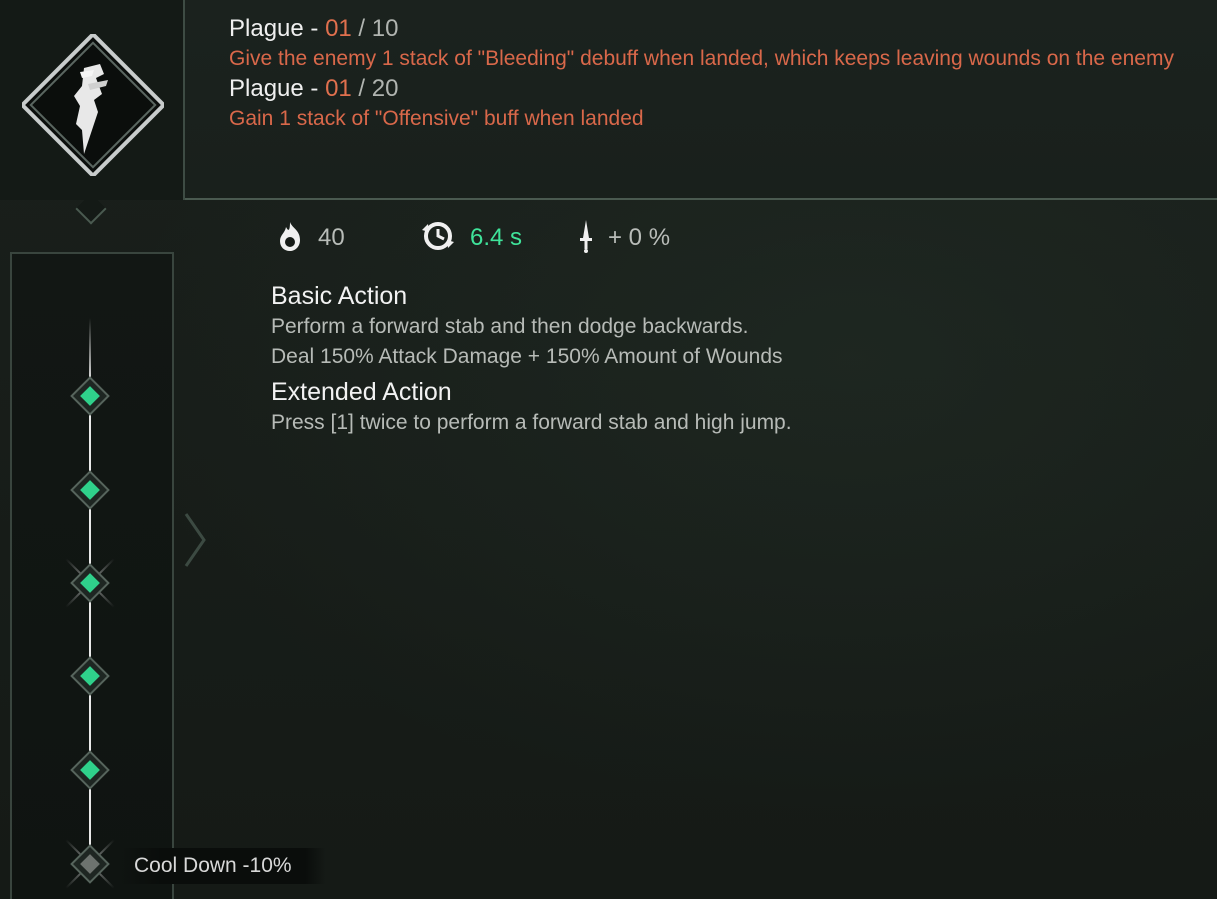 The height and width of the screenshot is (899, 1217). Describe the element at coordinates (331, 237) in the screenshot. I see `cost-value: 40` at that location.